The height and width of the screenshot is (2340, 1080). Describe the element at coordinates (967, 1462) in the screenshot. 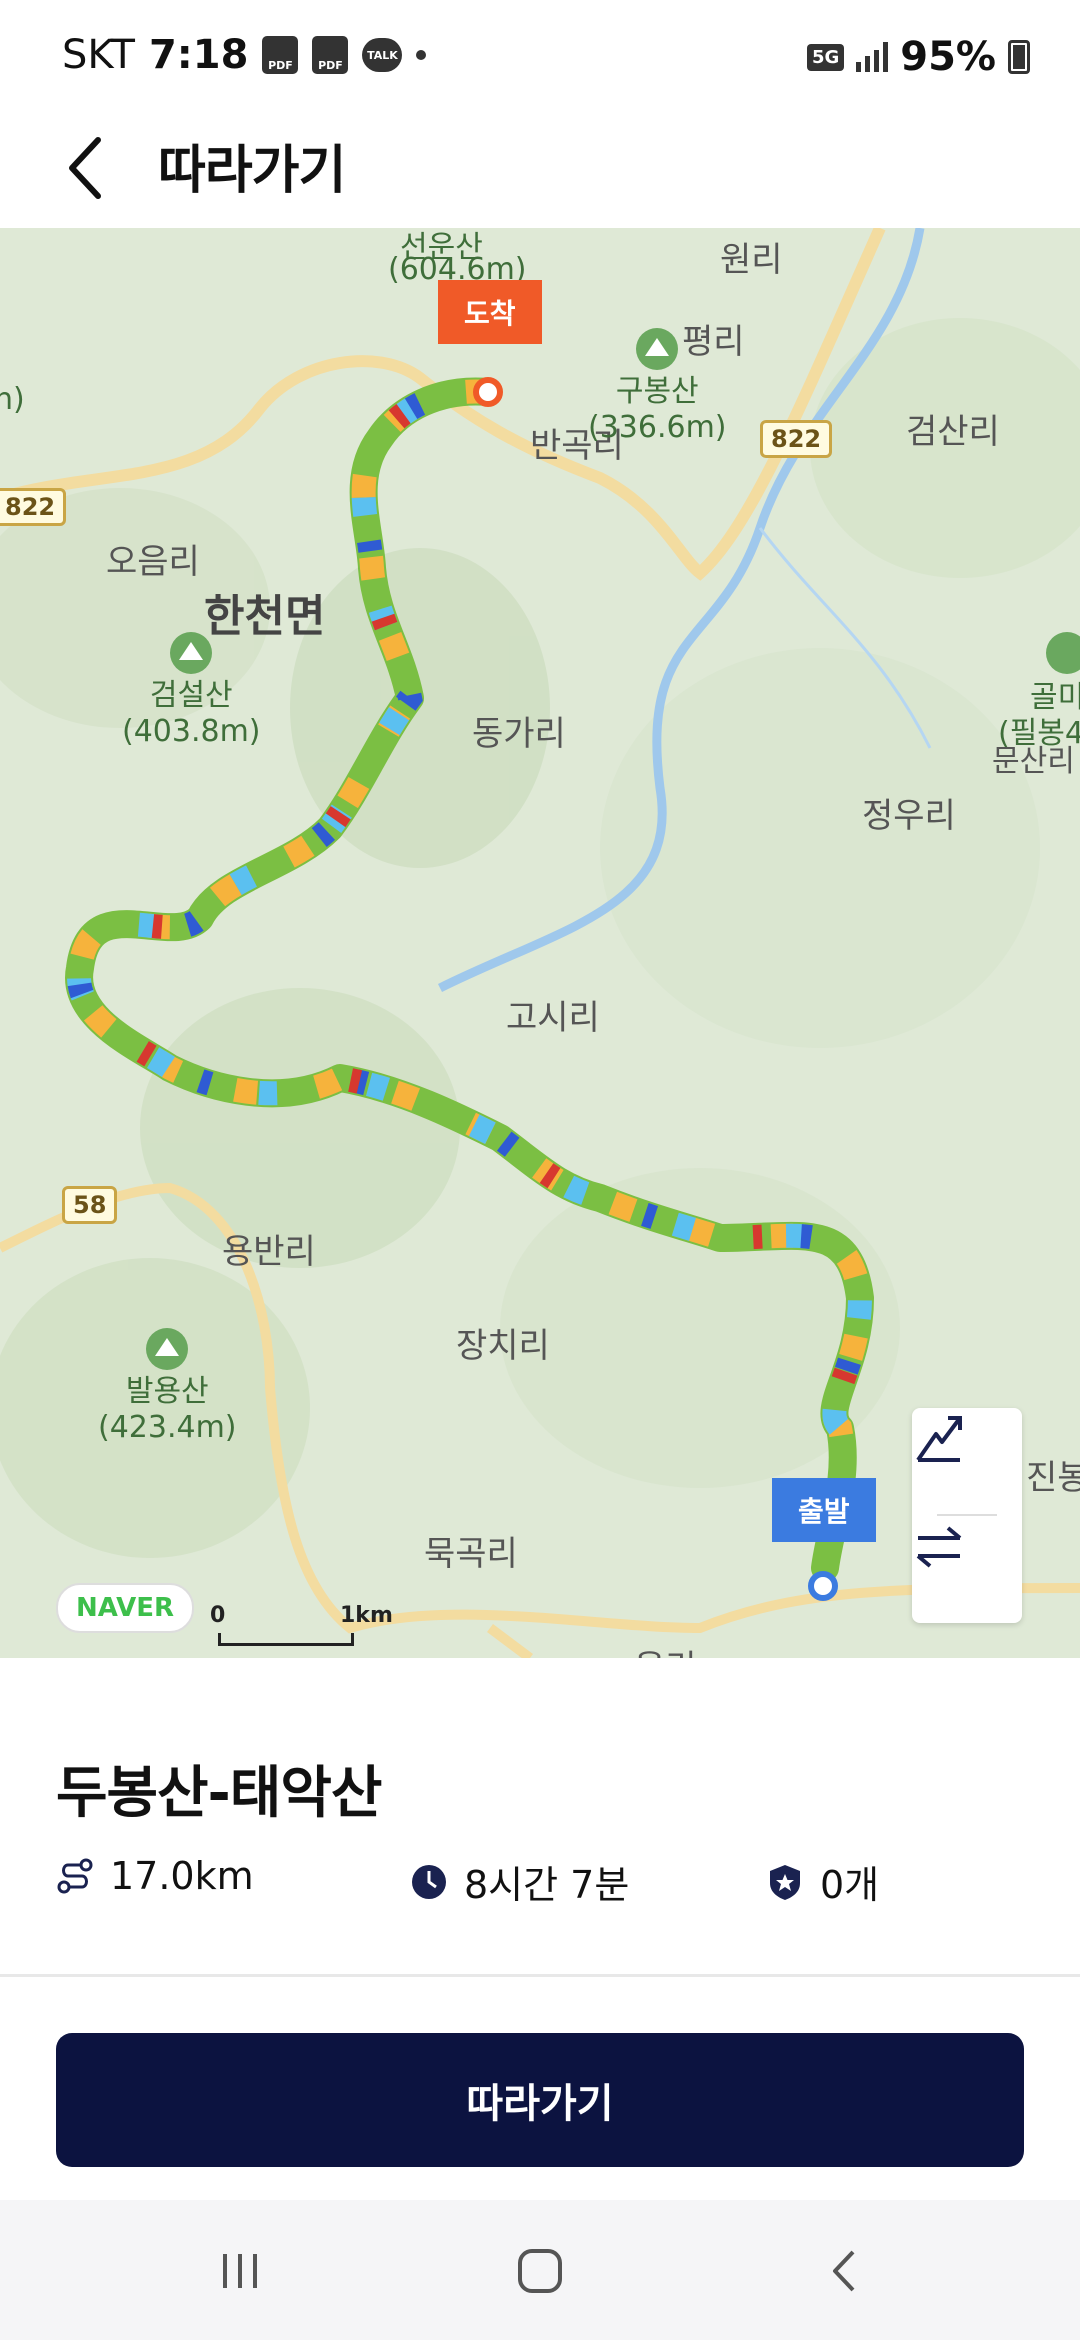

I see `elevation-profile-button` at that location.